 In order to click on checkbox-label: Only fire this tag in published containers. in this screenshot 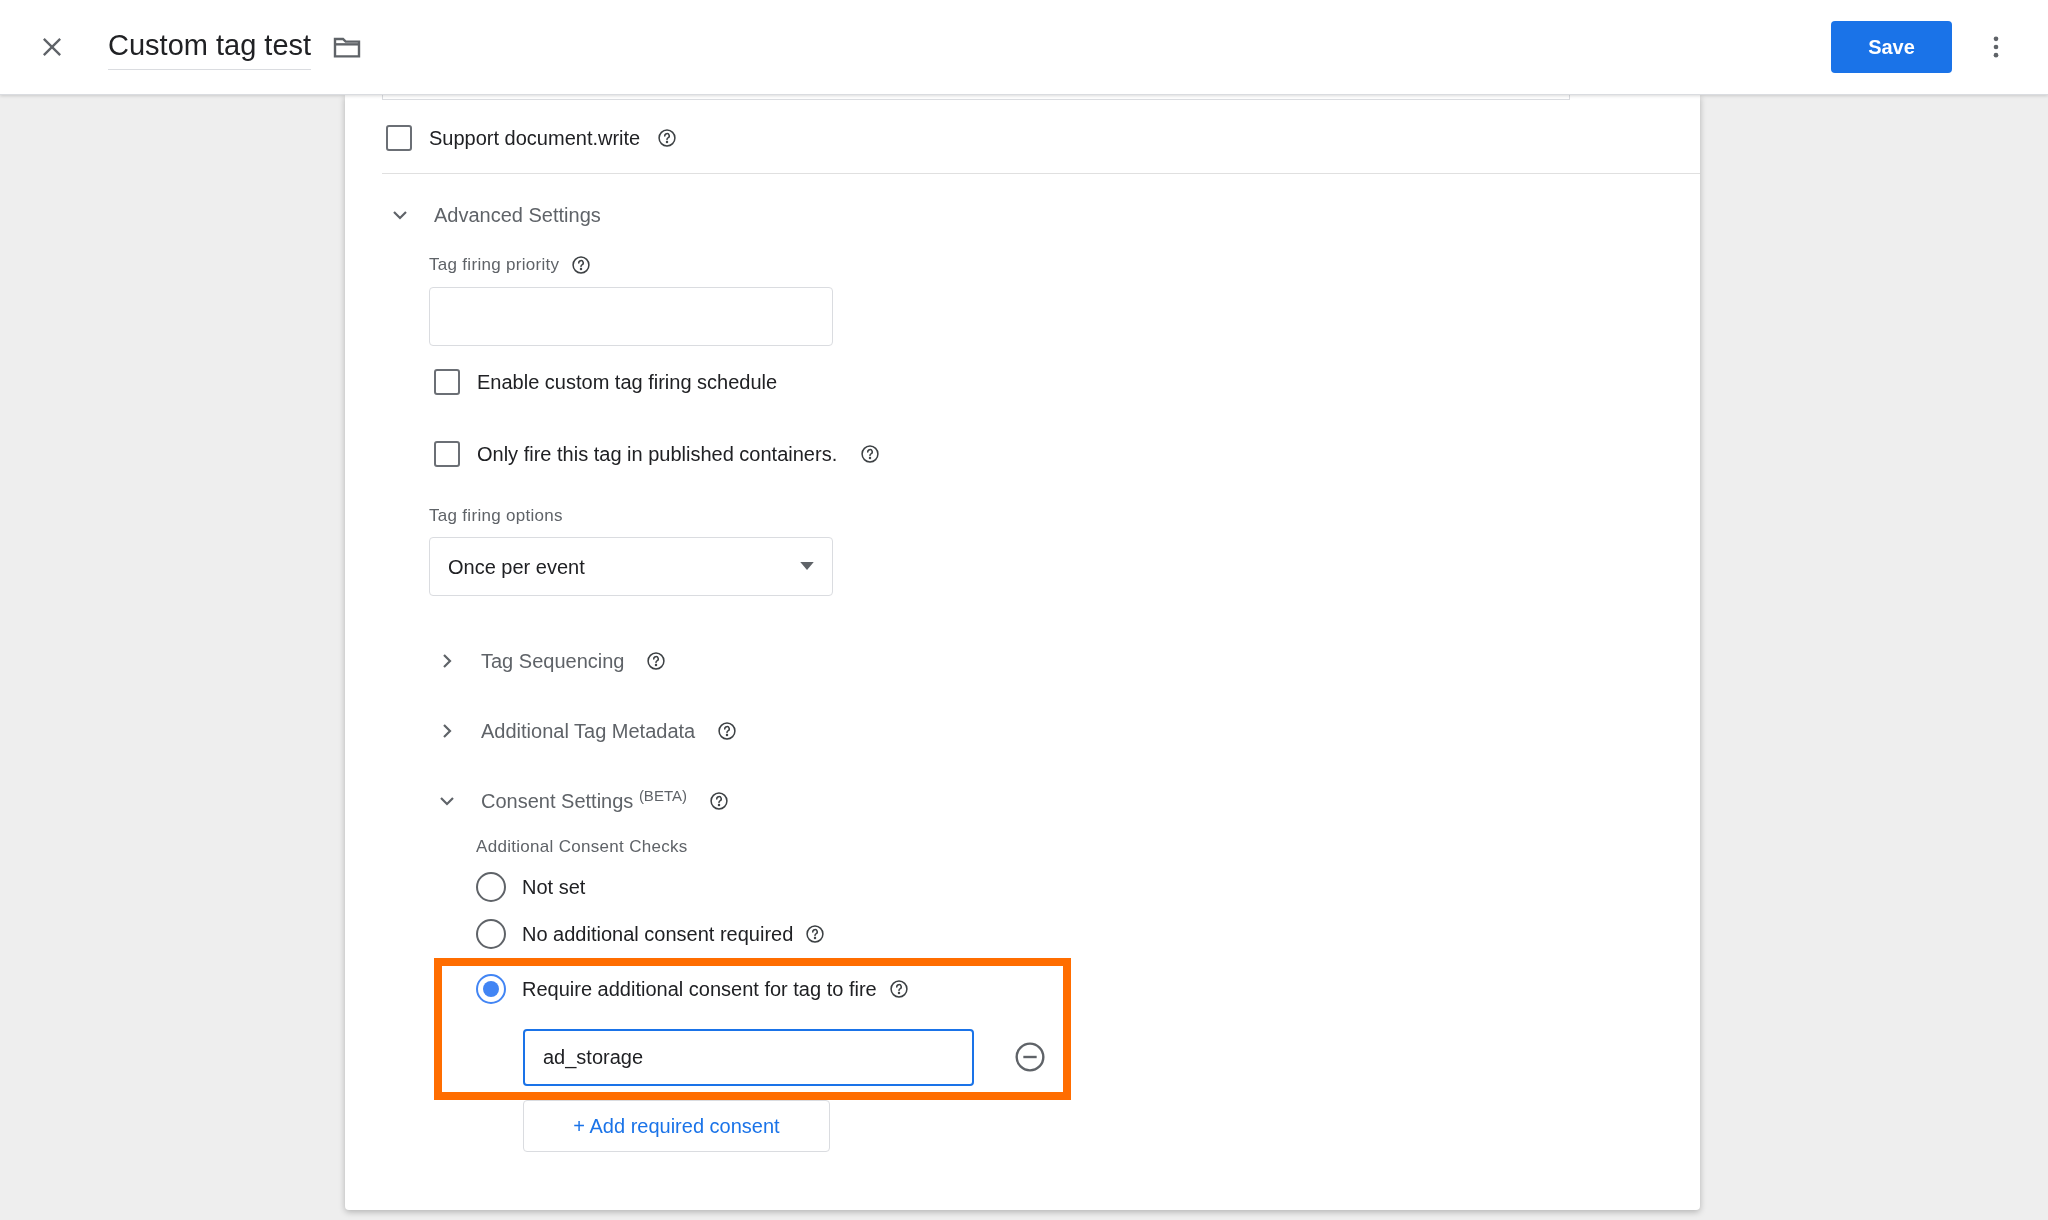, I will do `click(657, 454)`.